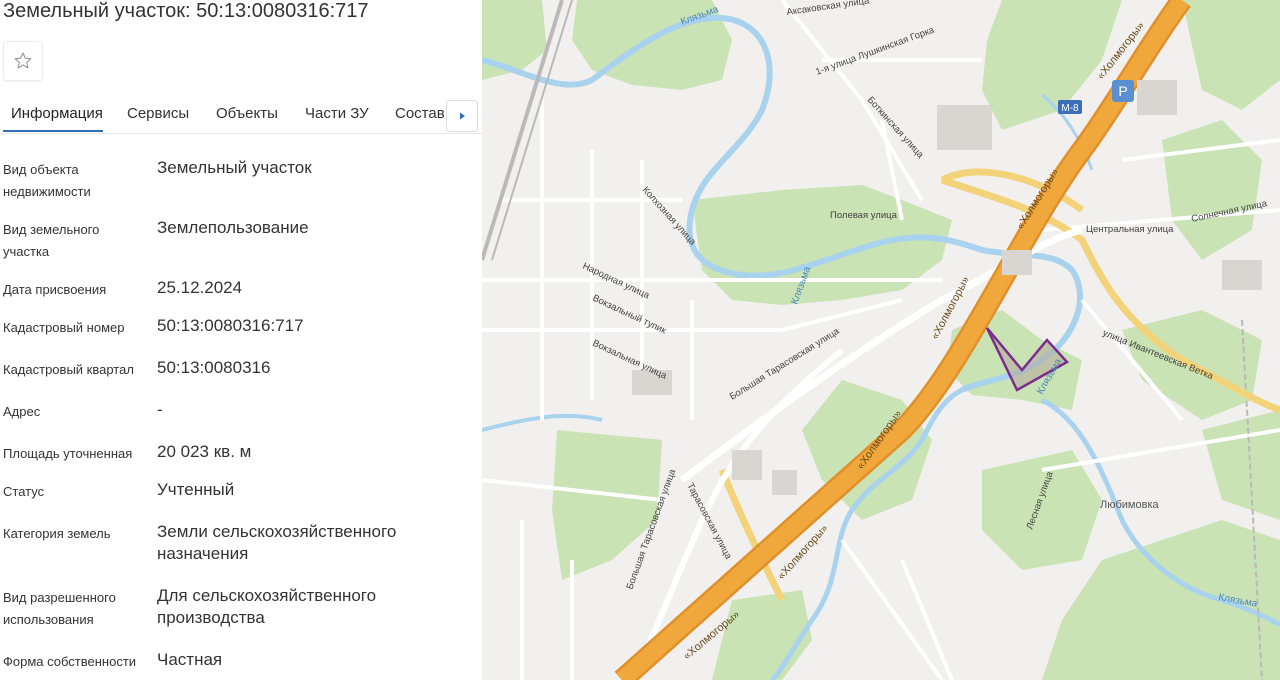  What do you see at coordinates (875, 50) in the screenshot?
I see `label-lushkinskaya: 1-я улица Лушкинская Горка` at bounding box center [875, 50].